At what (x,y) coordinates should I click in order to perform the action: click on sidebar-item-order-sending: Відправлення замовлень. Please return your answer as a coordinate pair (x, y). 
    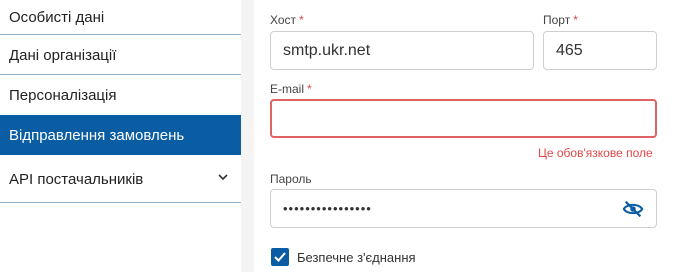
    Looking at the image, I should click on (120, 135).